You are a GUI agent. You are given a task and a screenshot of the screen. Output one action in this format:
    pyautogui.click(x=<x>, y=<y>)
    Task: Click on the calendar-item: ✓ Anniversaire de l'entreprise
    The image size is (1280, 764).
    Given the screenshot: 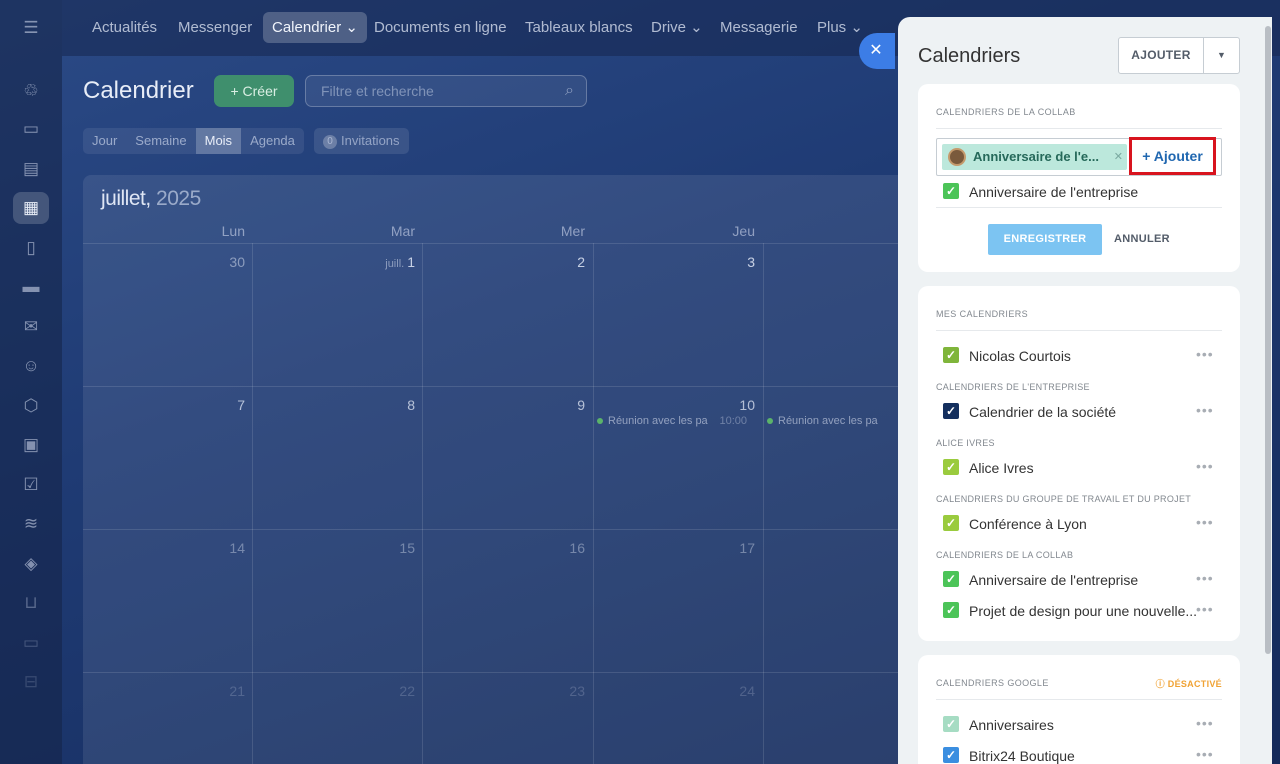 What is the action you would take?
    pyautogui.click(x=1088, y=192)
    